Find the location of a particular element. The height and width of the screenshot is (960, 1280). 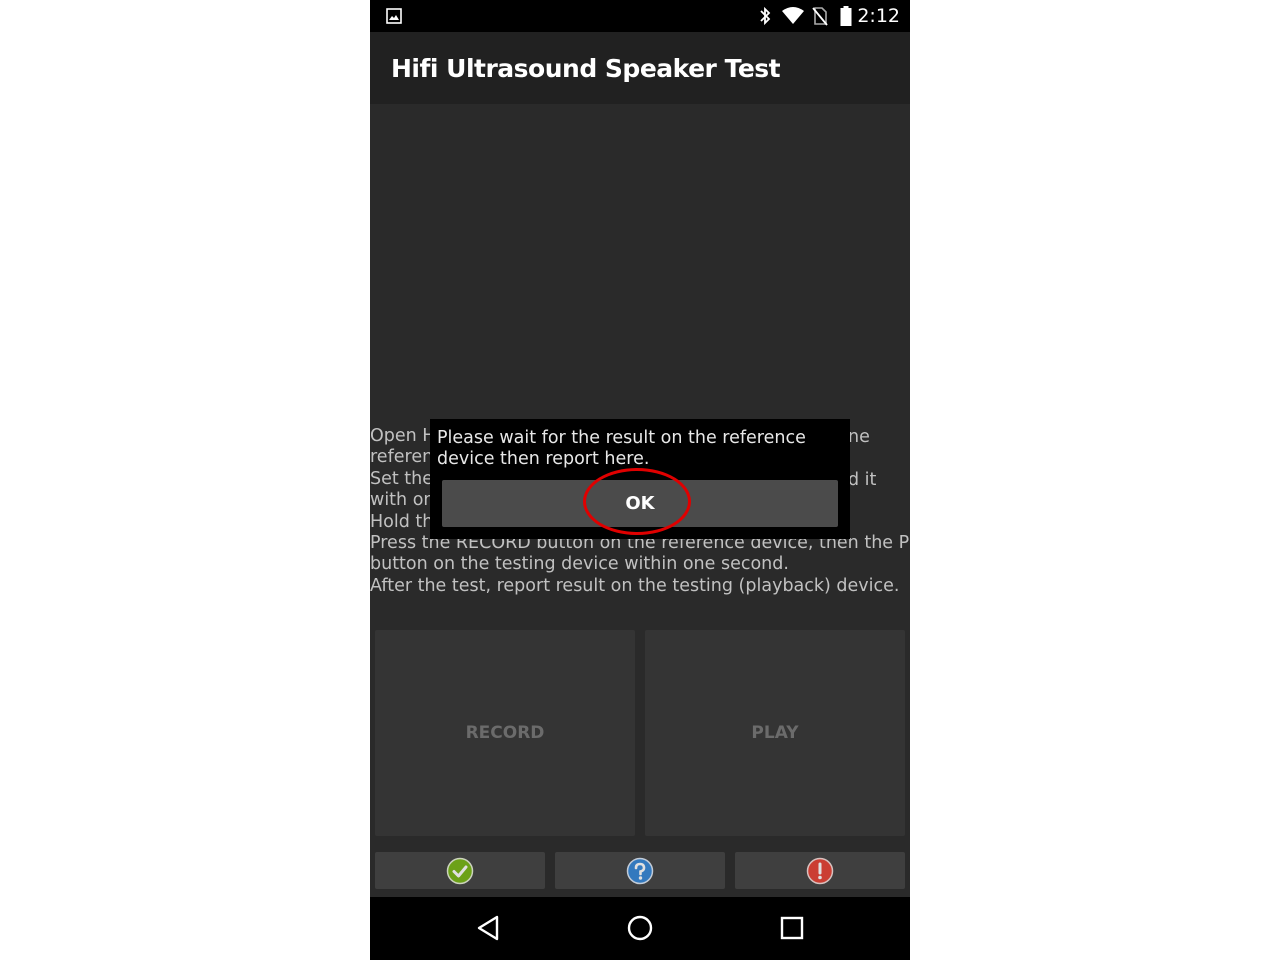

highlight-circle is located at coordinates (637, 501).